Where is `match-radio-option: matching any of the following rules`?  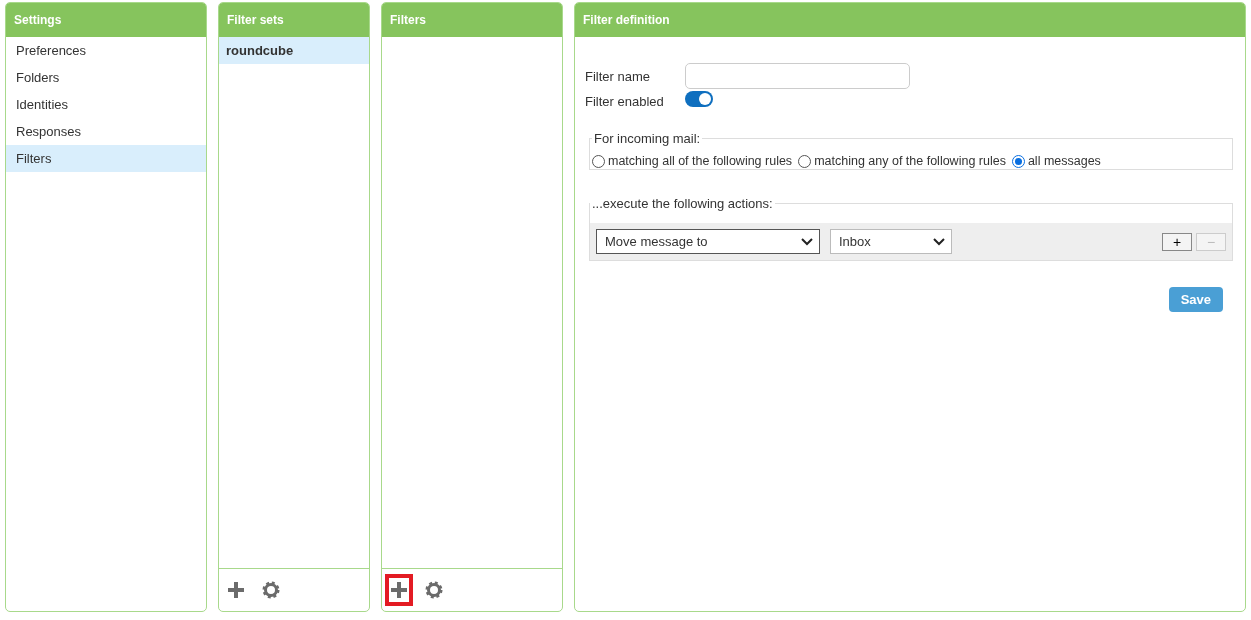 match-radio-option: matching any of the following rules is located at coordinates (902, 161).